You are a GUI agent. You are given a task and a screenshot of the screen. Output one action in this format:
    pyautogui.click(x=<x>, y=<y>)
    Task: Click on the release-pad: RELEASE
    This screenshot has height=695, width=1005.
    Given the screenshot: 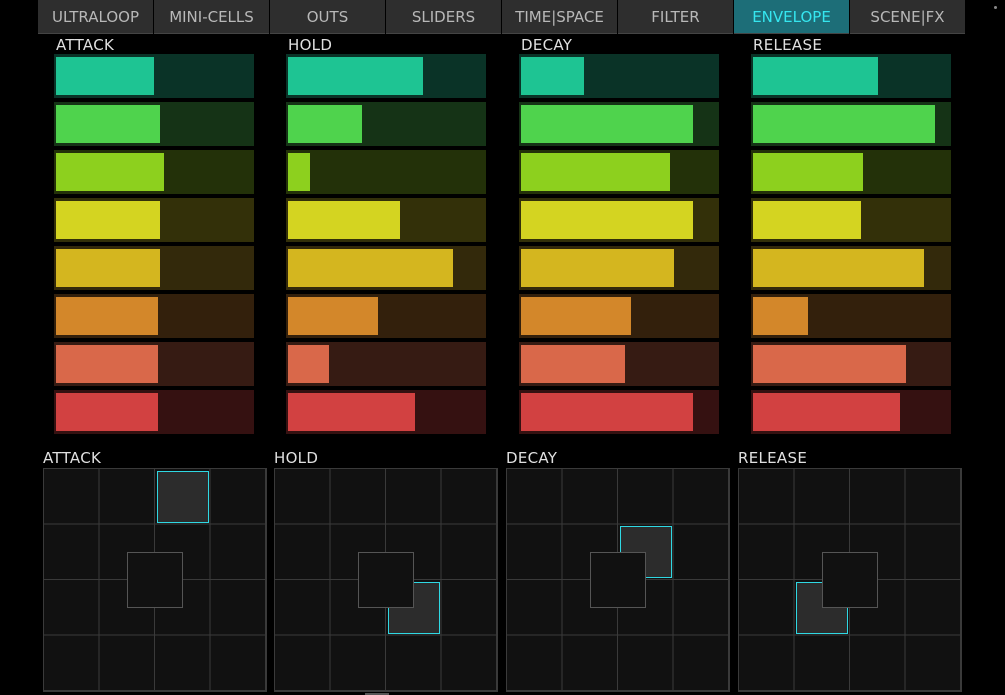 What is the action you would take?
    pyautogui.click(x=850, y=570)
    